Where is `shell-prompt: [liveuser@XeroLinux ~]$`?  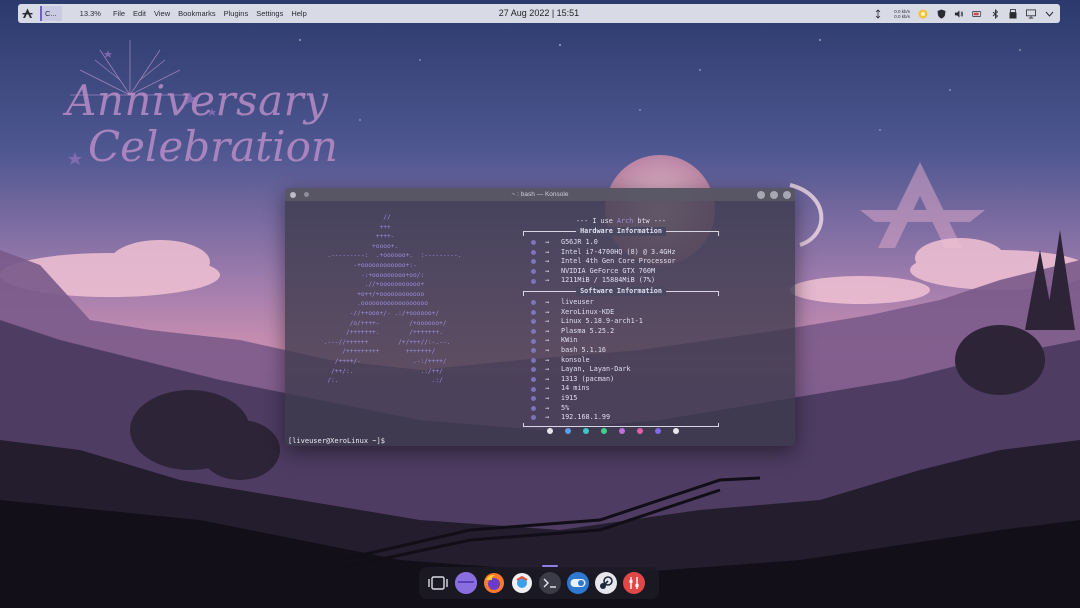
shell-prompt: [liveuser@XeroLinux ~]$ is located at coordinates (336, 441).